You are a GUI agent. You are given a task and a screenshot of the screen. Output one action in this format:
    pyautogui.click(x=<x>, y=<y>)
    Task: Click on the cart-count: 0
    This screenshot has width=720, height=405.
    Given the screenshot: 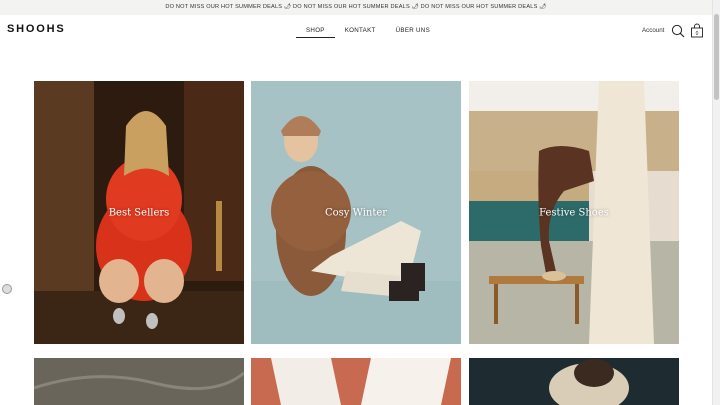 What is the action you would take?
    pyautogui.click(x=697, y=34)
    